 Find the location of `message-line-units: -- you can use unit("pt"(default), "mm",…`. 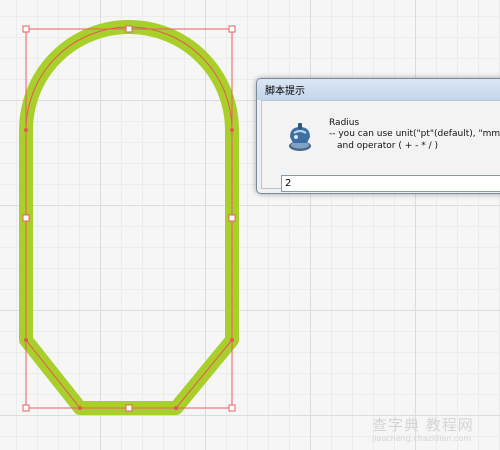

message-line-units: -- you can use unit("pt"(default), "mm",… is located at coordinates (414, 134).